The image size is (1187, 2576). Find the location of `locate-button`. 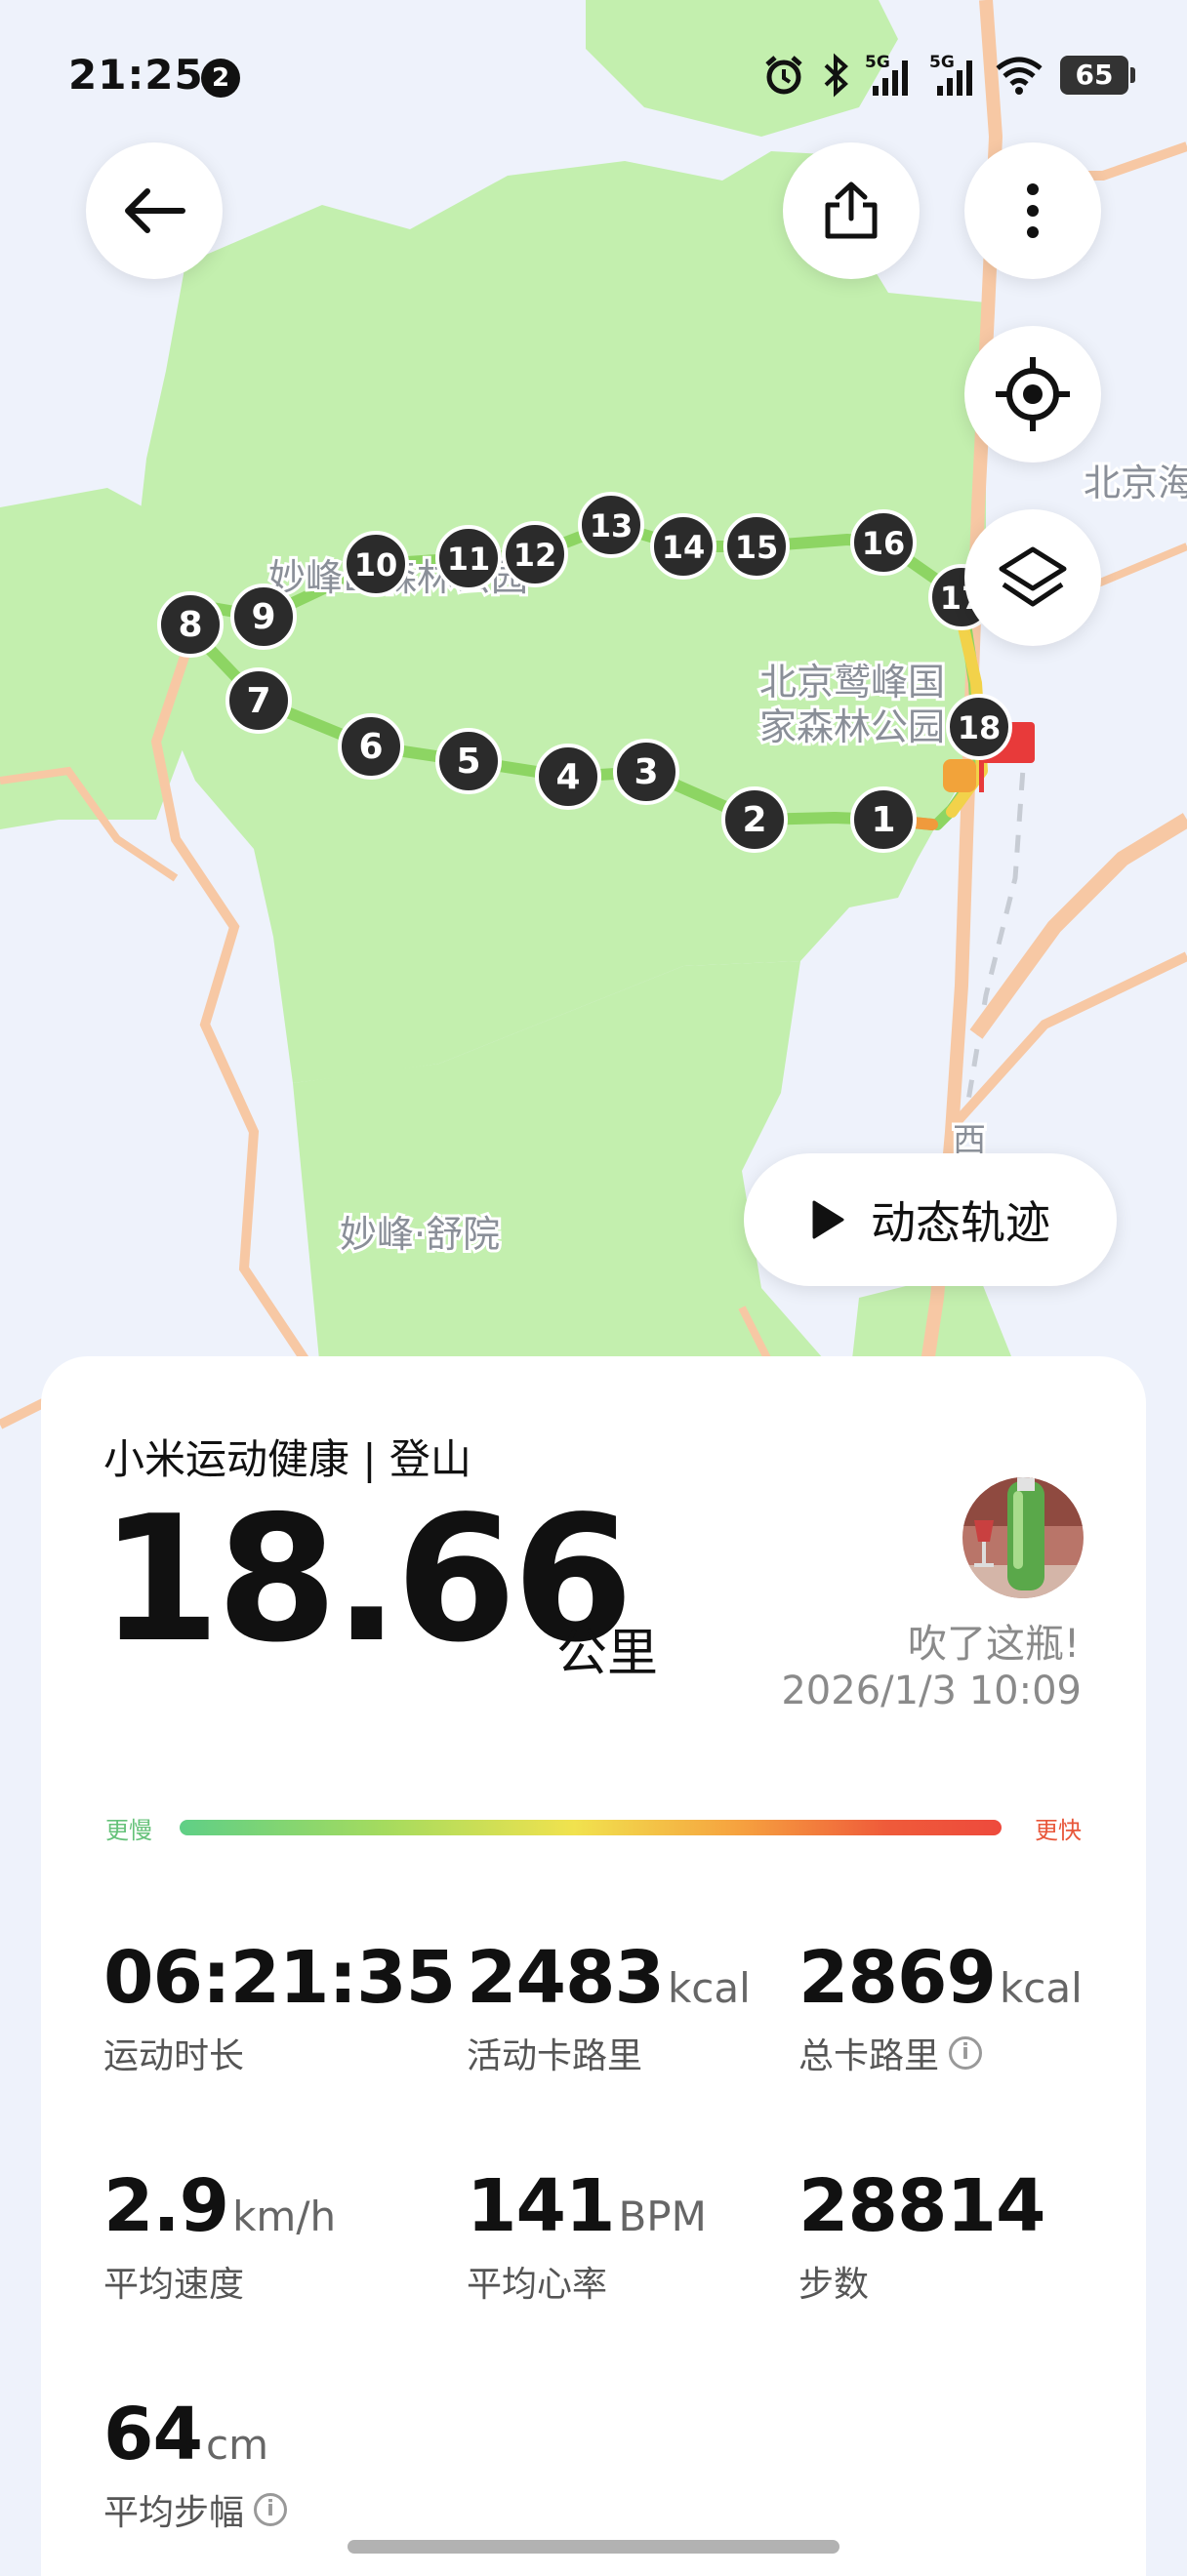

locate-button is located at coordinates (1032, 394).